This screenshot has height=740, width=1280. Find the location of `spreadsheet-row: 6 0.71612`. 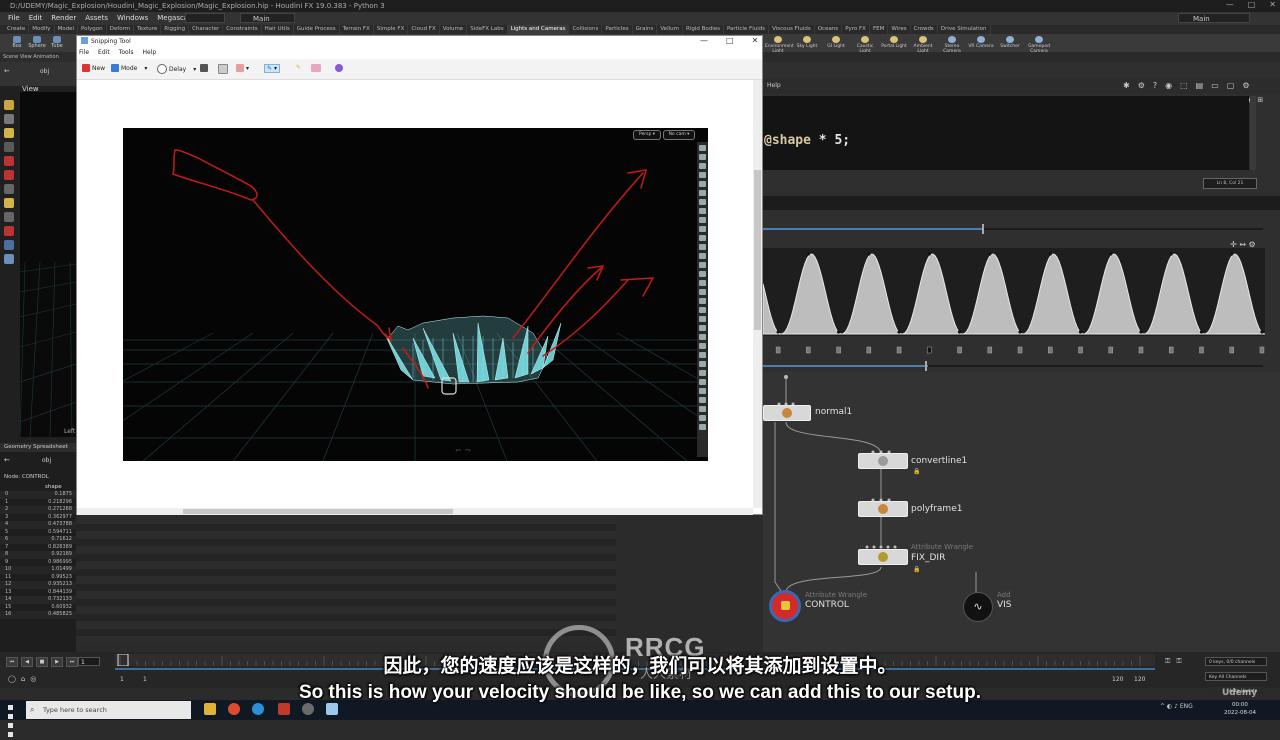

spreadsheet-row: 6 0.71612 is located at coordinates (38, 540).